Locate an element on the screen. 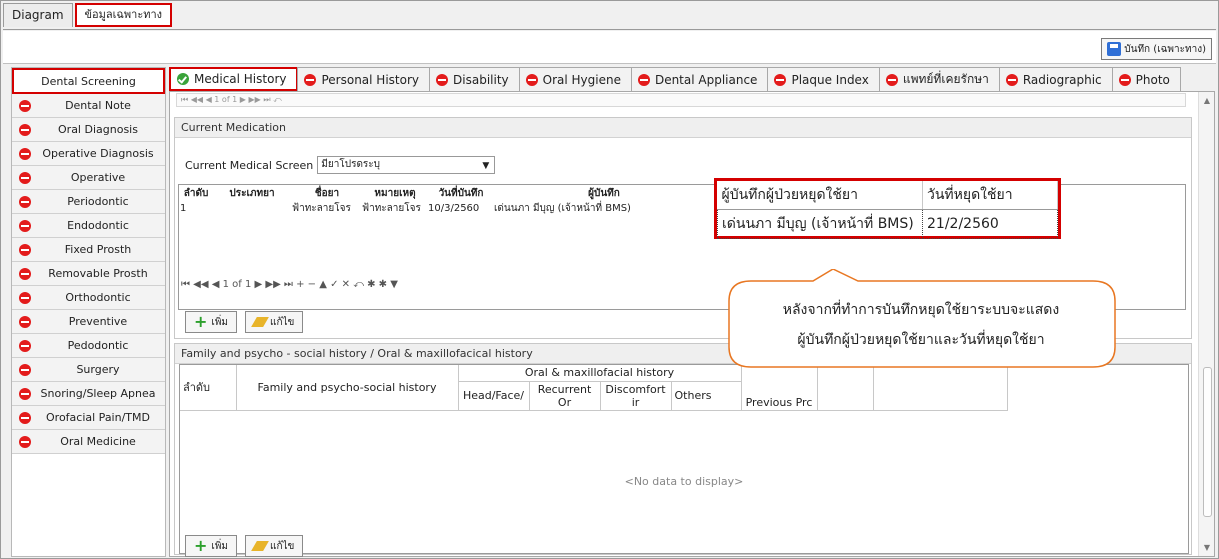 Image resolution: width=1219 pixels, height=559 pixels. sidebar-item: Orofacial Pain/TMD is located at coordinates (88, 418).